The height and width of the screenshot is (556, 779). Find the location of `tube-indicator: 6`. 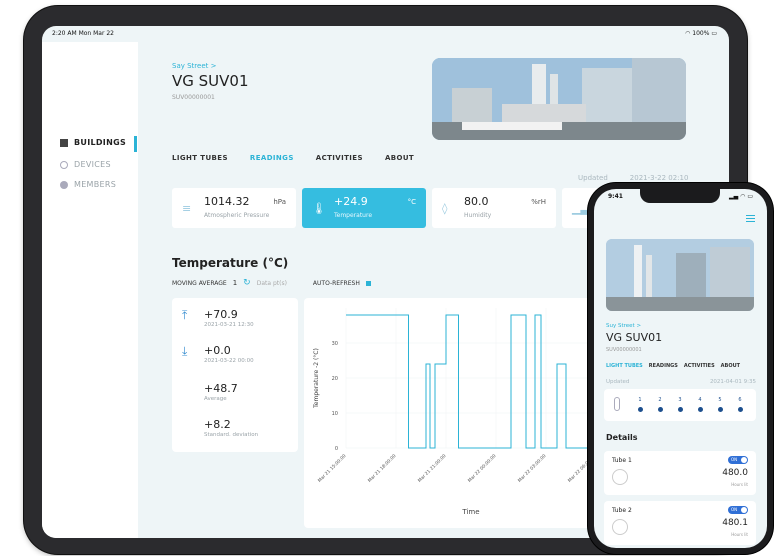

tube-indicator: 6 is located at coordinates (740, 404).